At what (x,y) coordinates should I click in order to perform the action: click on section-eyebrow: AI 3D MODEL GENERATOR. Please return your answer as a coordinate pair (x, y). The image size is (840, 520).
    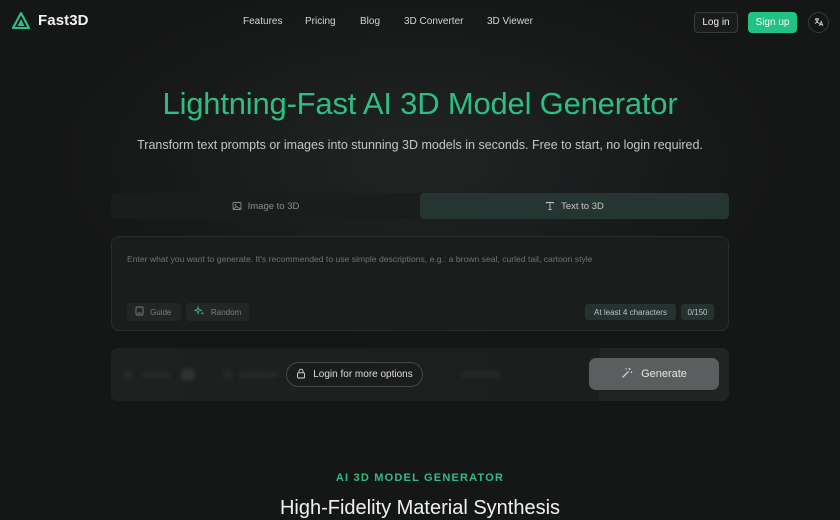
    Looking at the image, I should click on (420, 478).